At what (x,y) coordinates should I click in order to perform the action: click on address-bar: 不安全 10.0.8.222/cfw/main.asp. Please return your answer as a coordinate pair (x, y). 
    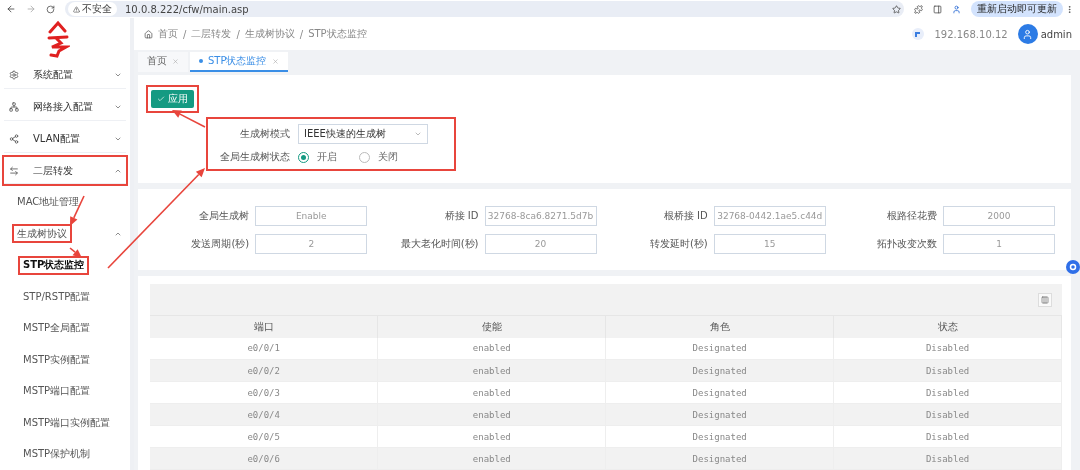
    Looking at the image, I should click on (484, 9).